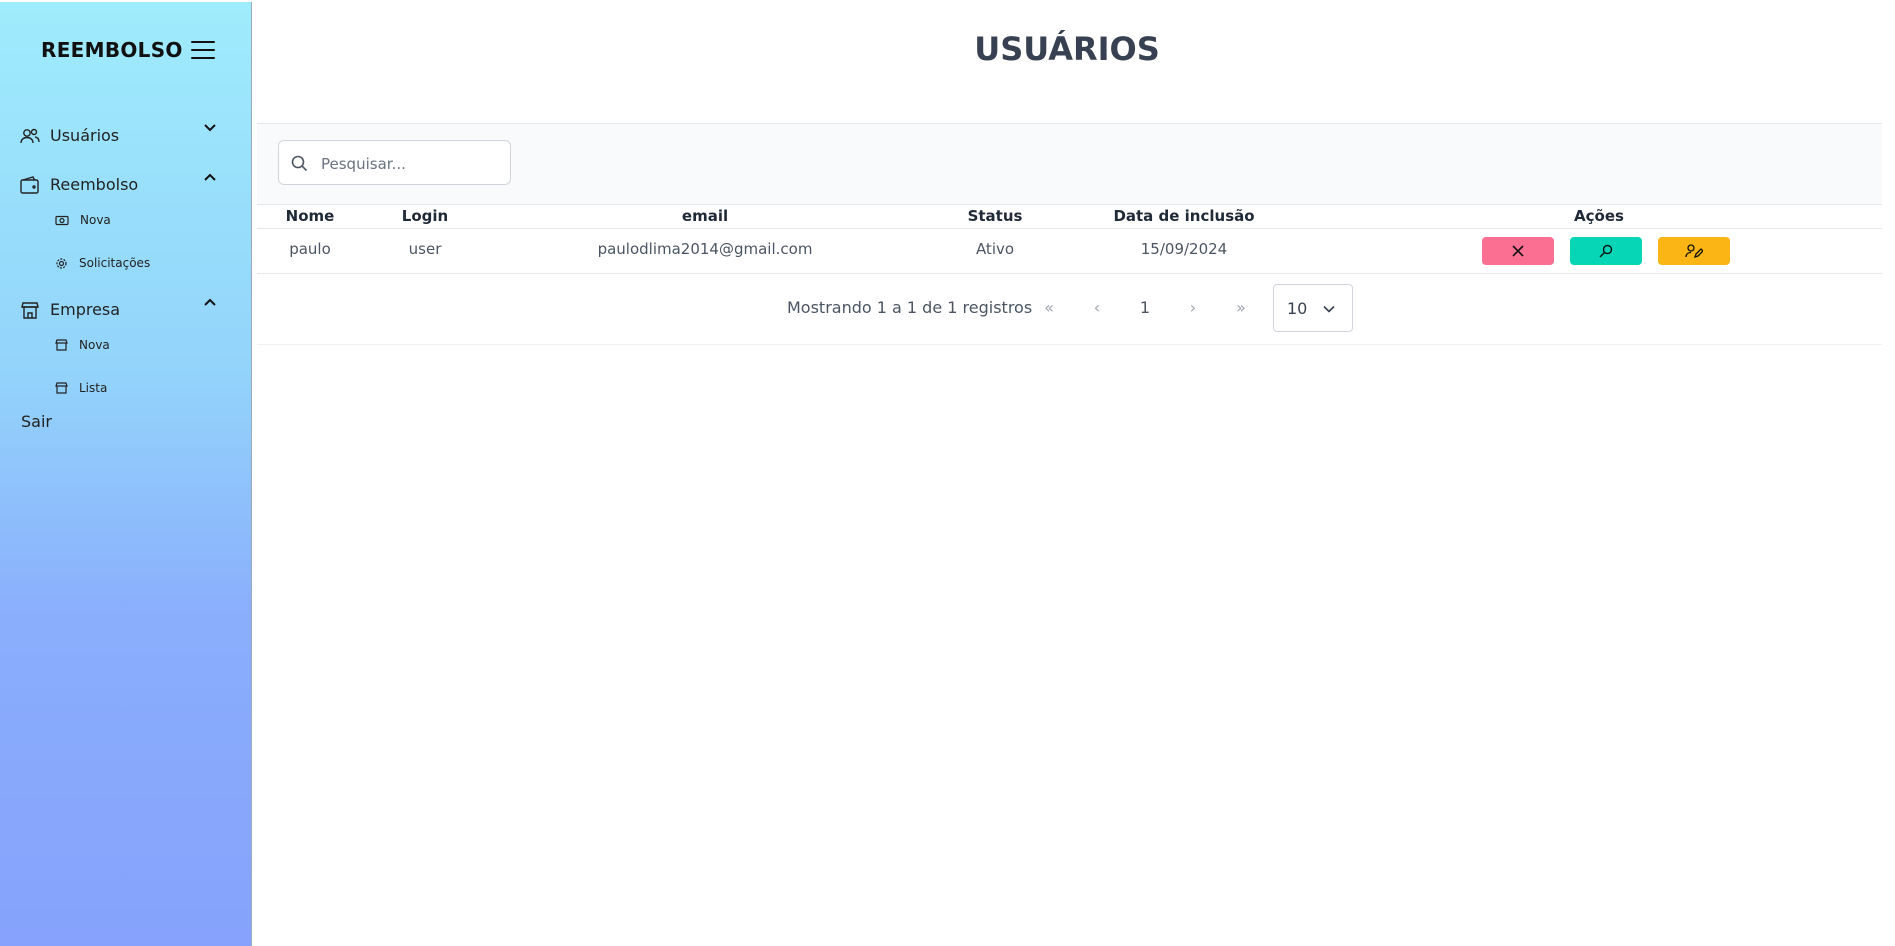 The image size is (1895, 946). I want to click on sub-item-empresa-nova: Nova, so click(82, 345).